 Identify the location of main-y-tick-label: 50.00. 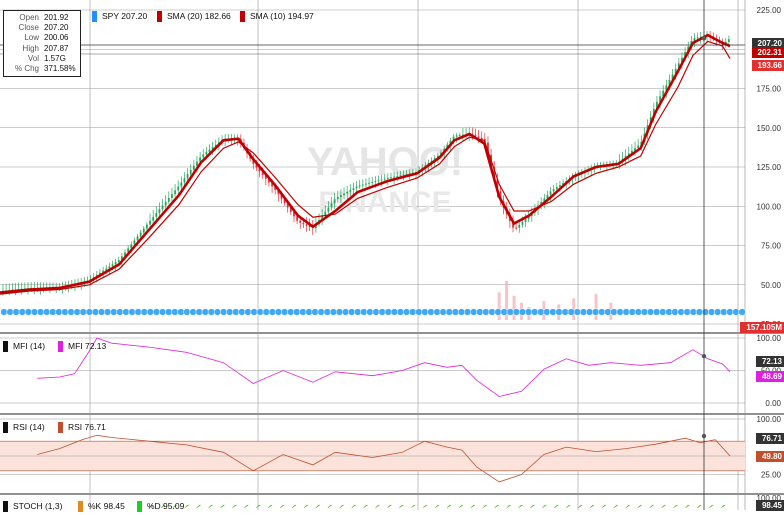
(771, 285).